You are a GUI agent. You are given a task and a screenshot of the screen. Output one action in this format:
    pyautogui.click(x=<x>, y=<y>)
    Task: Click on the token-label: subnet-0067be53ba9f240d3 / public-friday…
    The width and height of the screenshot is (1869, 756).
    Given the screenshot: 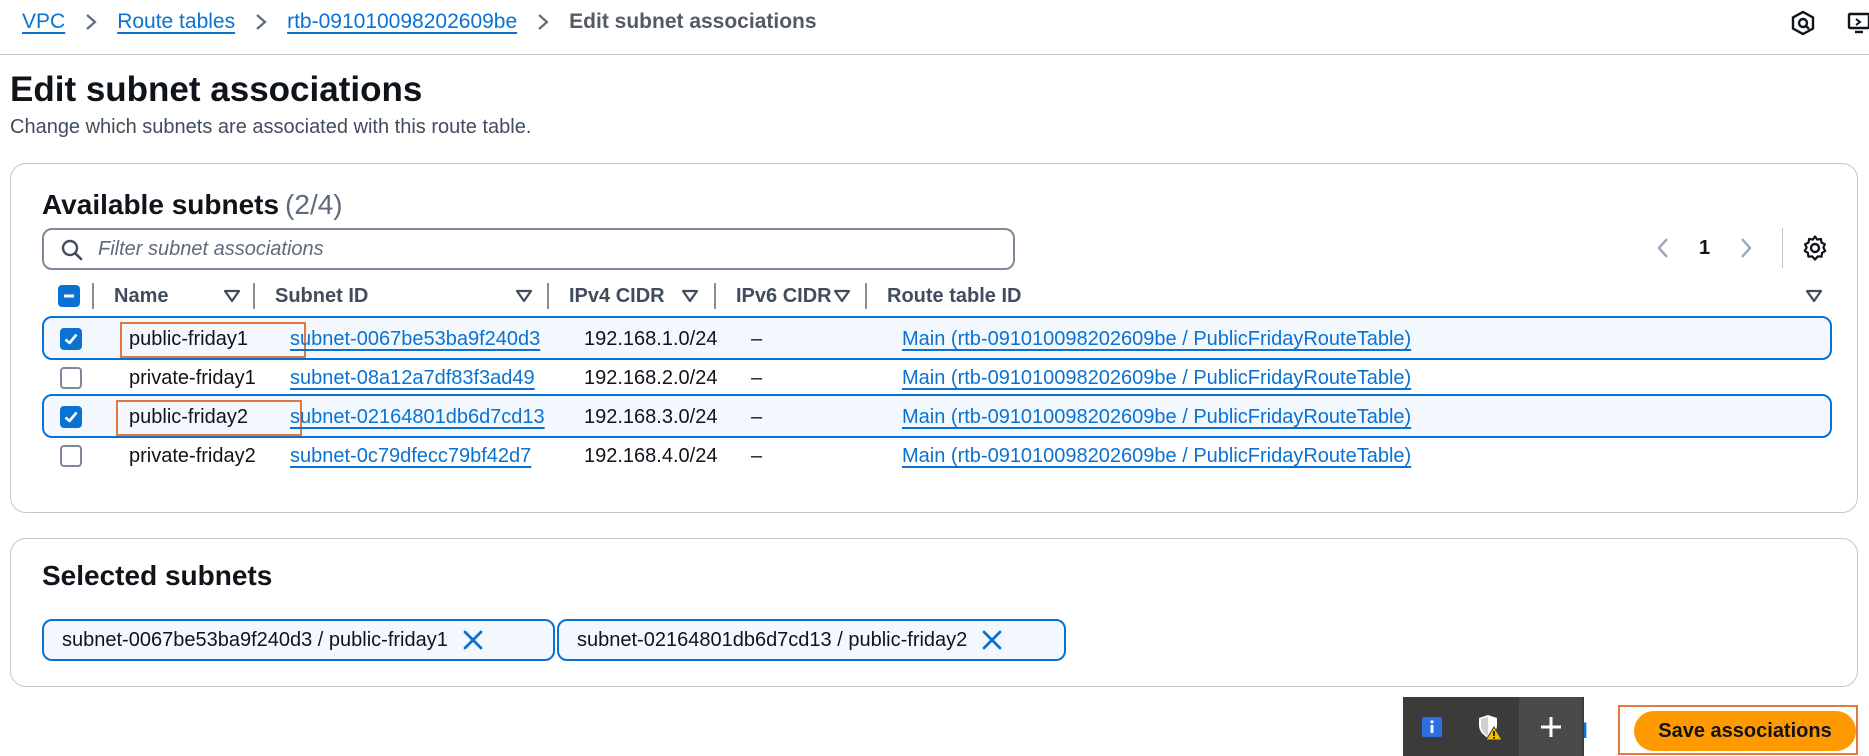 What is the action you would take?
    pyautogui.click(x=255, y=639)
    